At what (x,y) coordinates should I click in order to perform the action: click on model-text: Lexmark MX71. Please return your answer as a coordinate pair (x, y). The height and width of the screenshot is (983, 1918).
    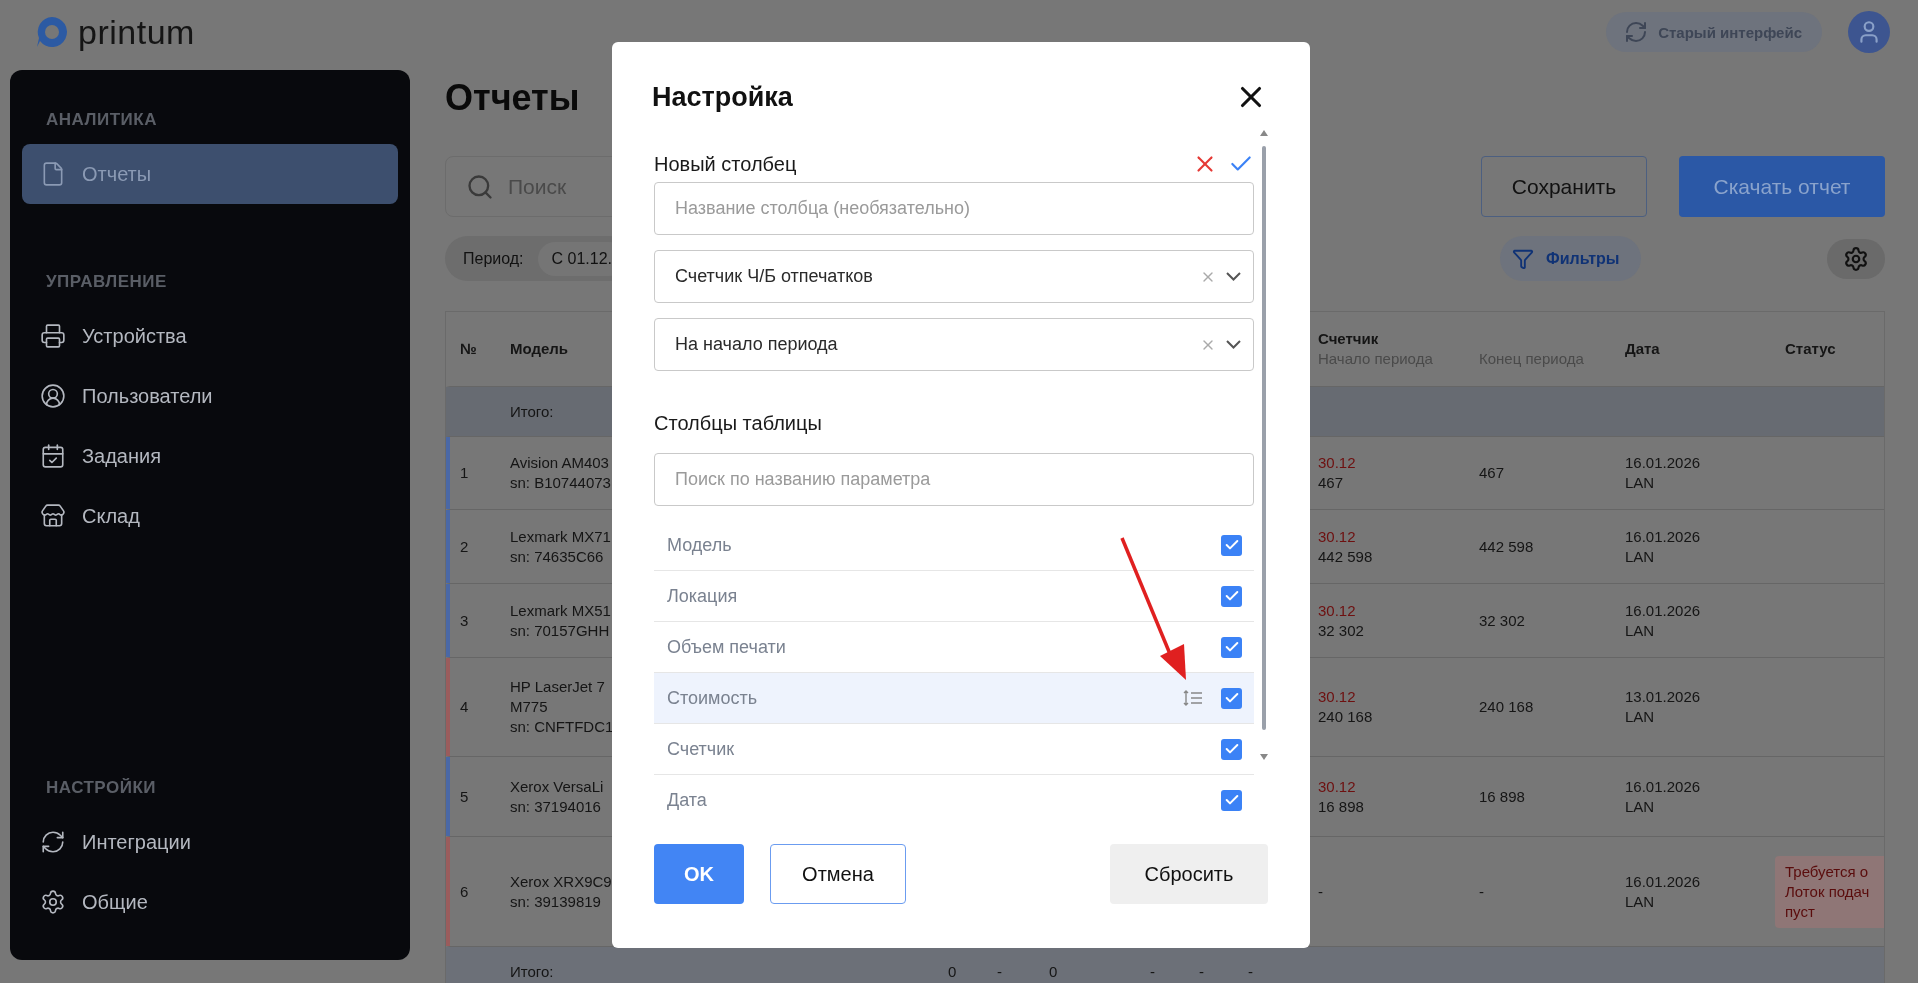
    Looking at the image, I should click on (561, 536).